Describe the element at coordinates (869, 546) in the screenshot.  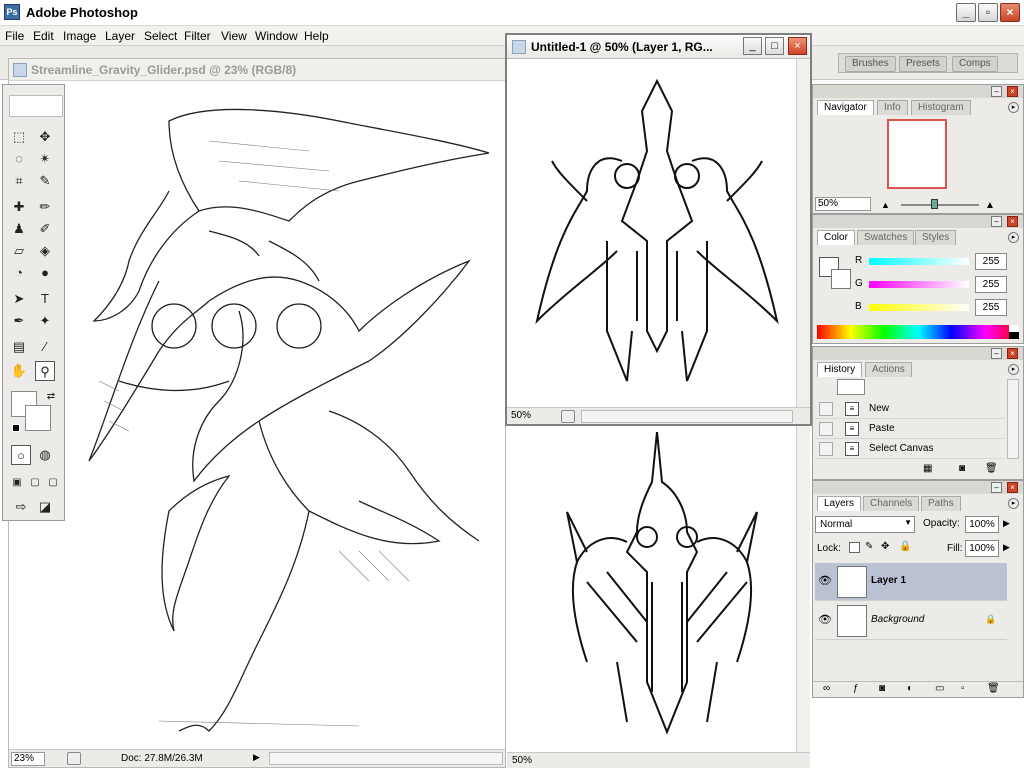
I see `lock-image-icon: ✎` at that location.